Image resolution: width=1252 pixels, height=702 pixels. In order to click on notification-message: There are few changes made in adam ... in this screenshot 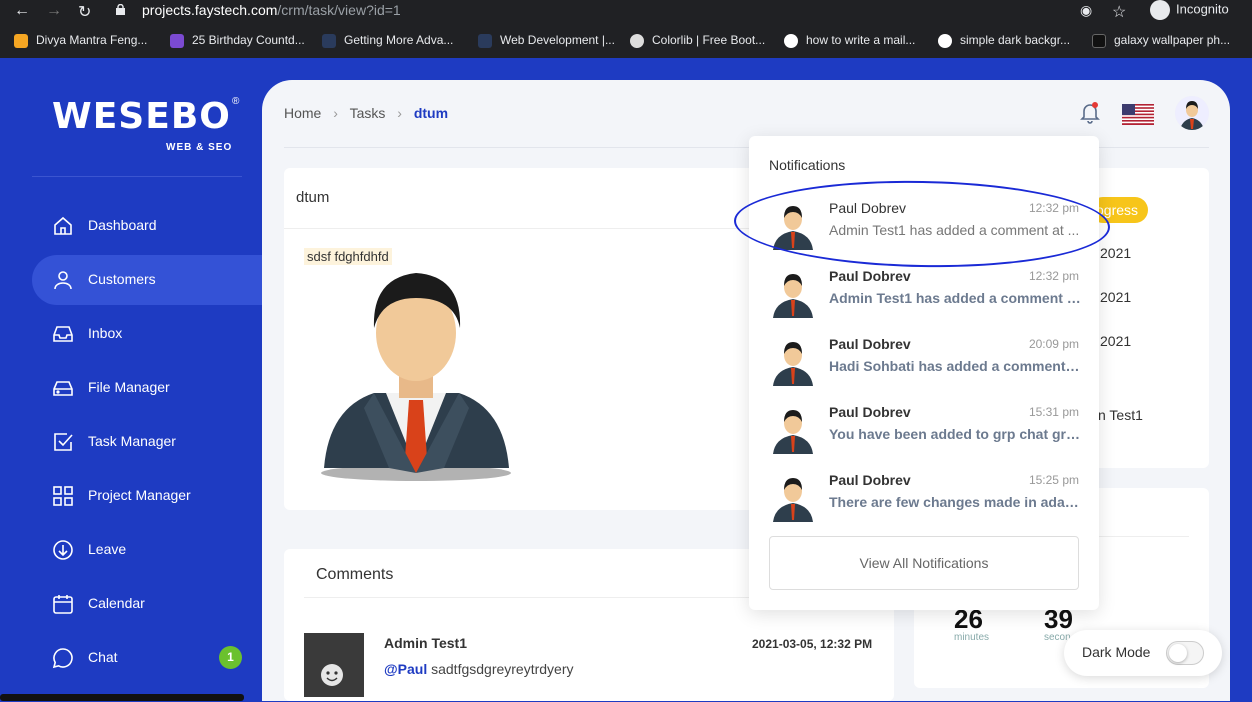, I will do `click(955, 502)`.